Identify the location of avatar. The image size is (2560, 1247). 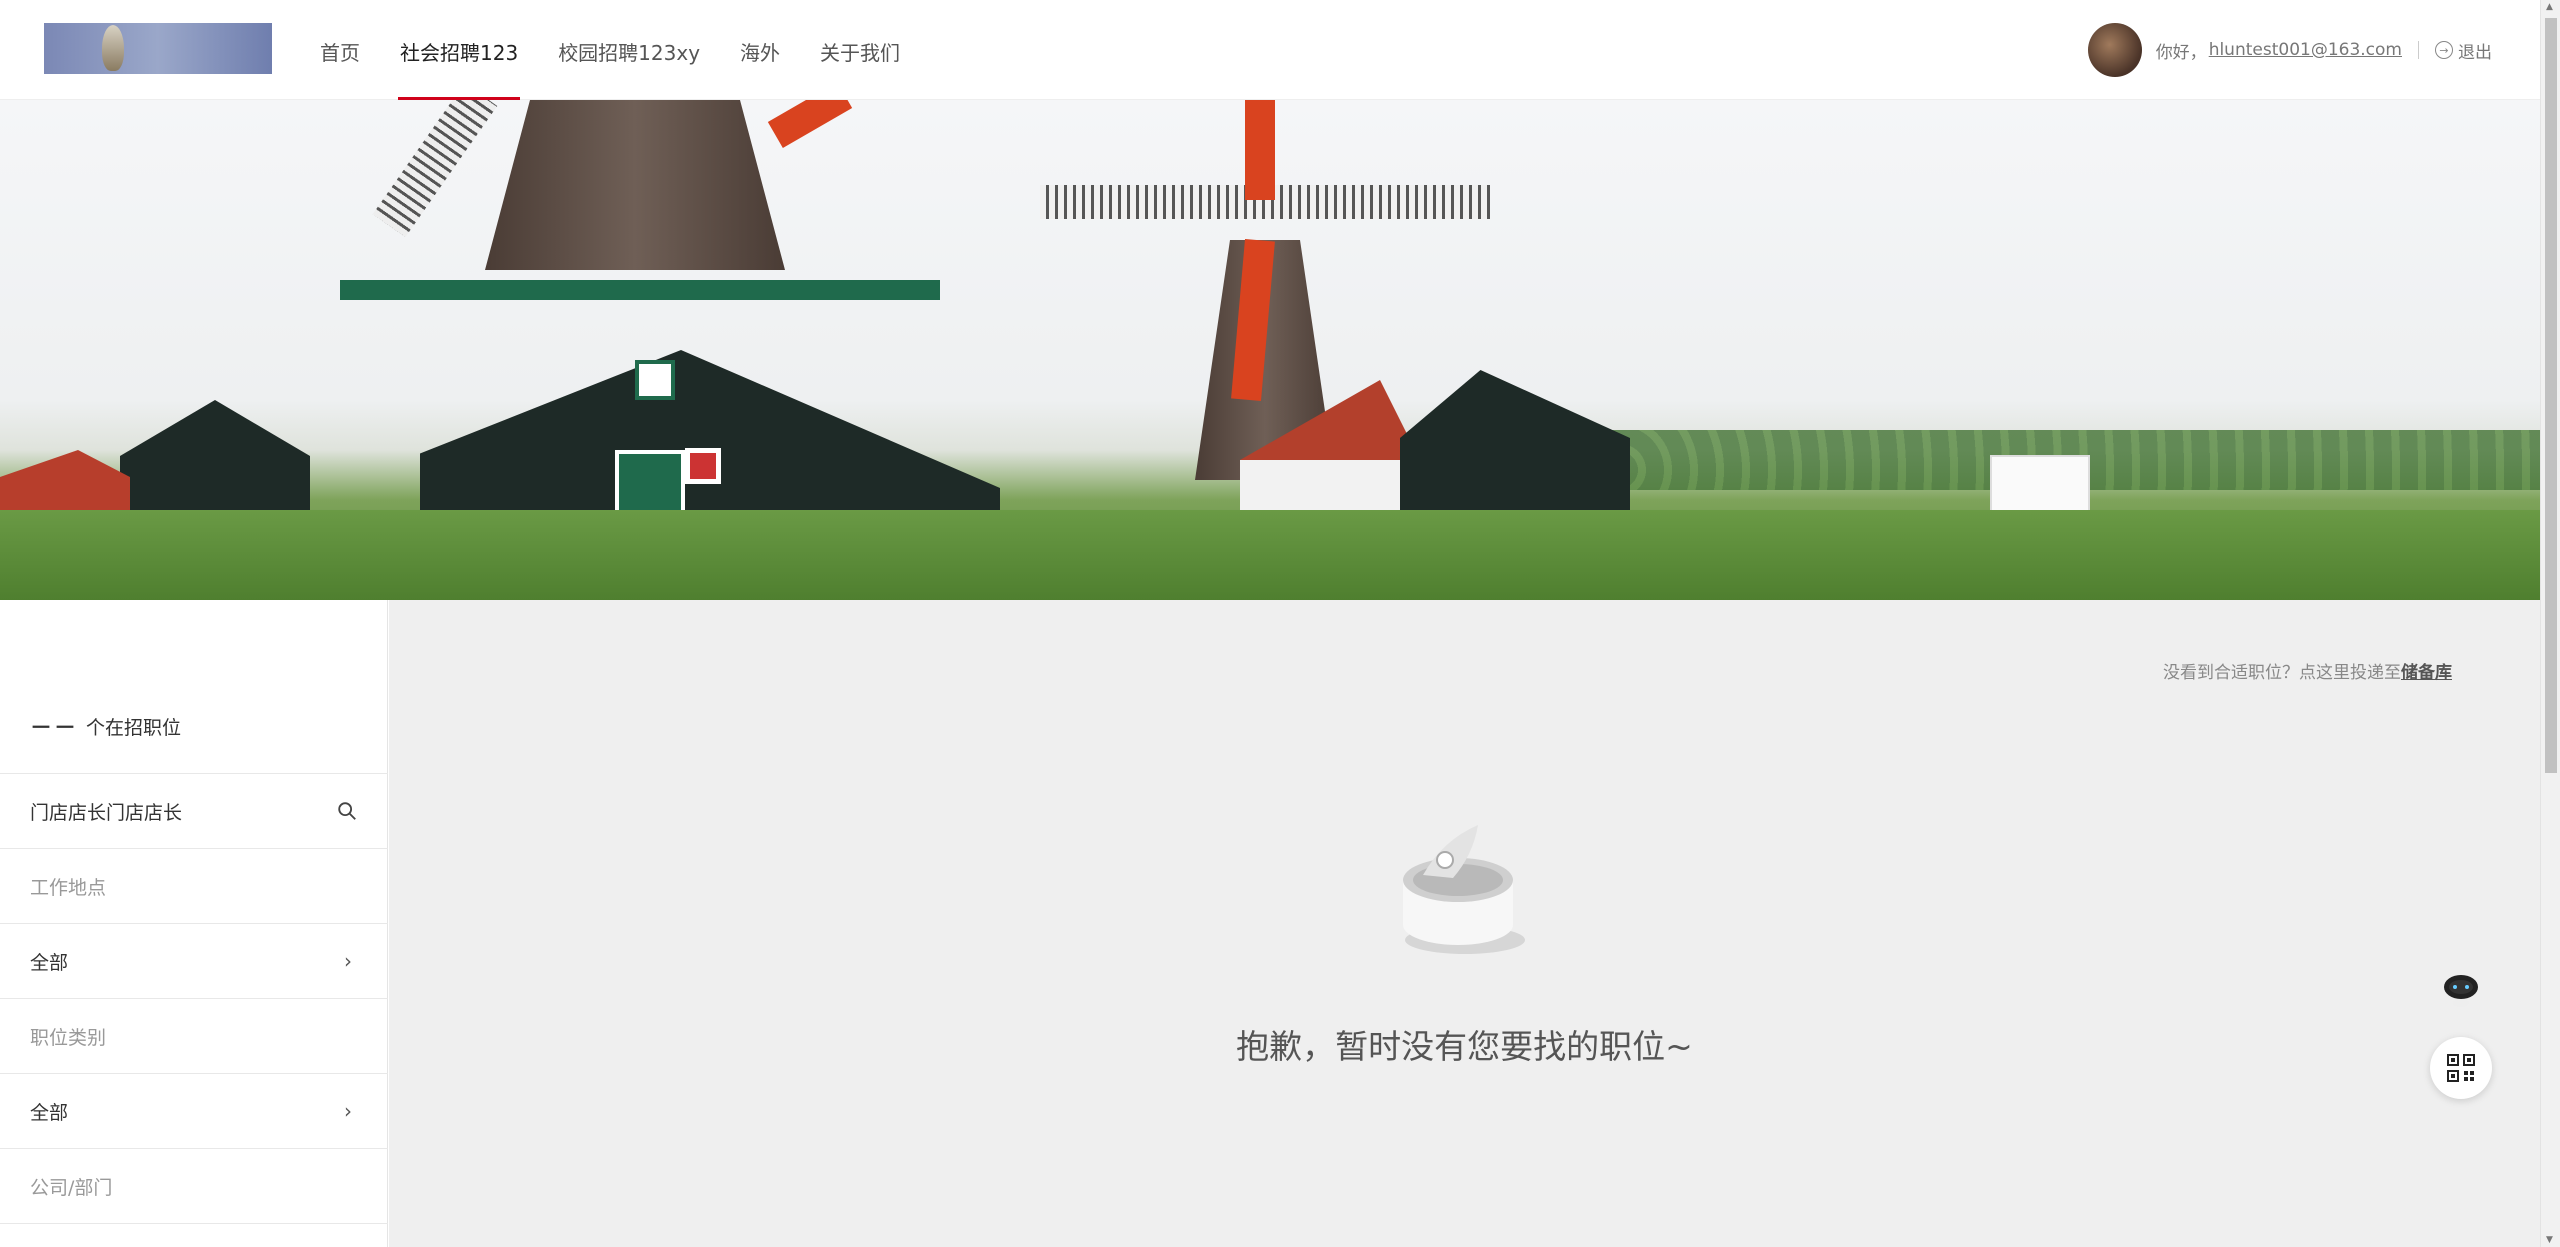
(2114, 50).